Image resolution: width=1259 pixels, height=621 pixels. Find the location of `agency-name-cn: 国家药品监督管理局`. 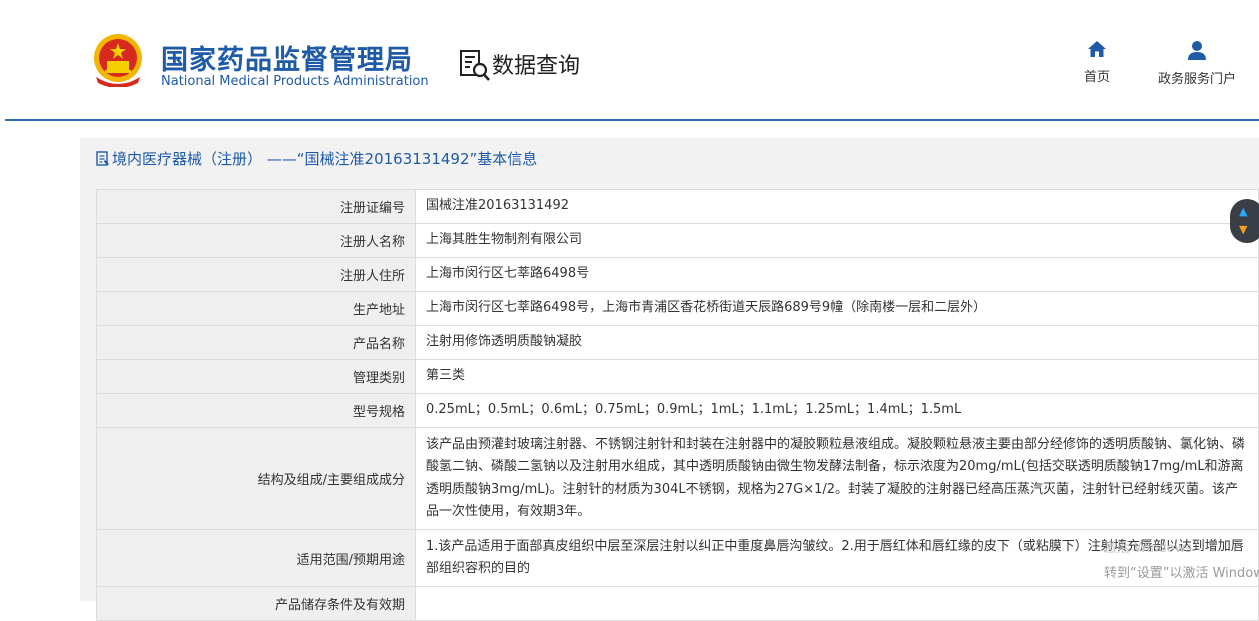

agency-name-cn: 国家药品监督管理局 is located at coordinates (287, 60).